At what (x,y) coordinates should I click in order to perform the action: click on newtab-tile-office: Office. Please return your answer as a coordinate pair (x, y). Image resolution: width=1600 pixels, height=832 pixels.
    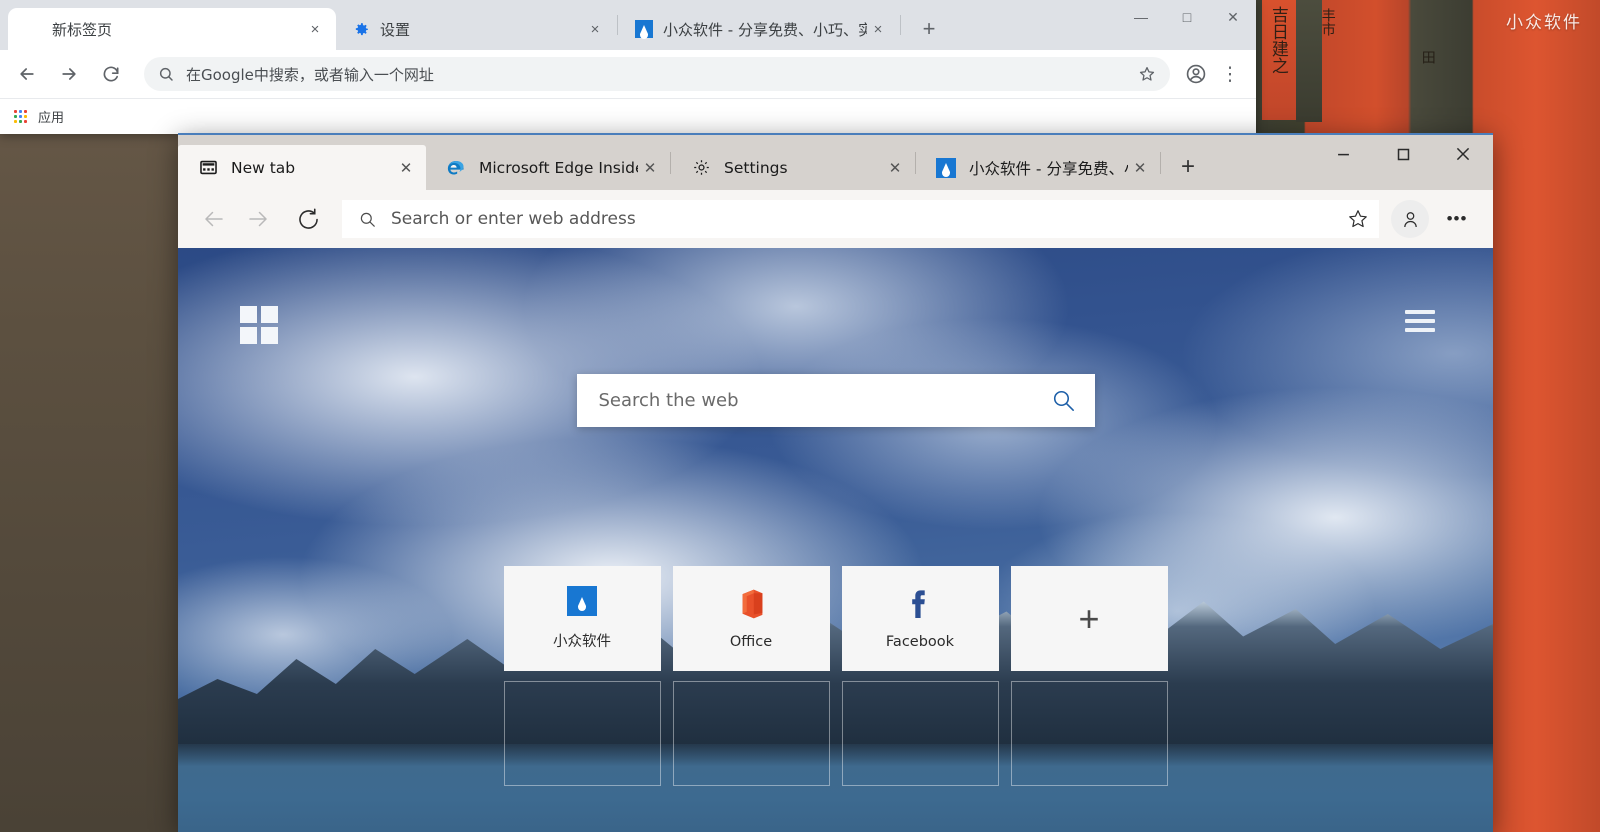
    Looking at the image, I should click on (751, 618).